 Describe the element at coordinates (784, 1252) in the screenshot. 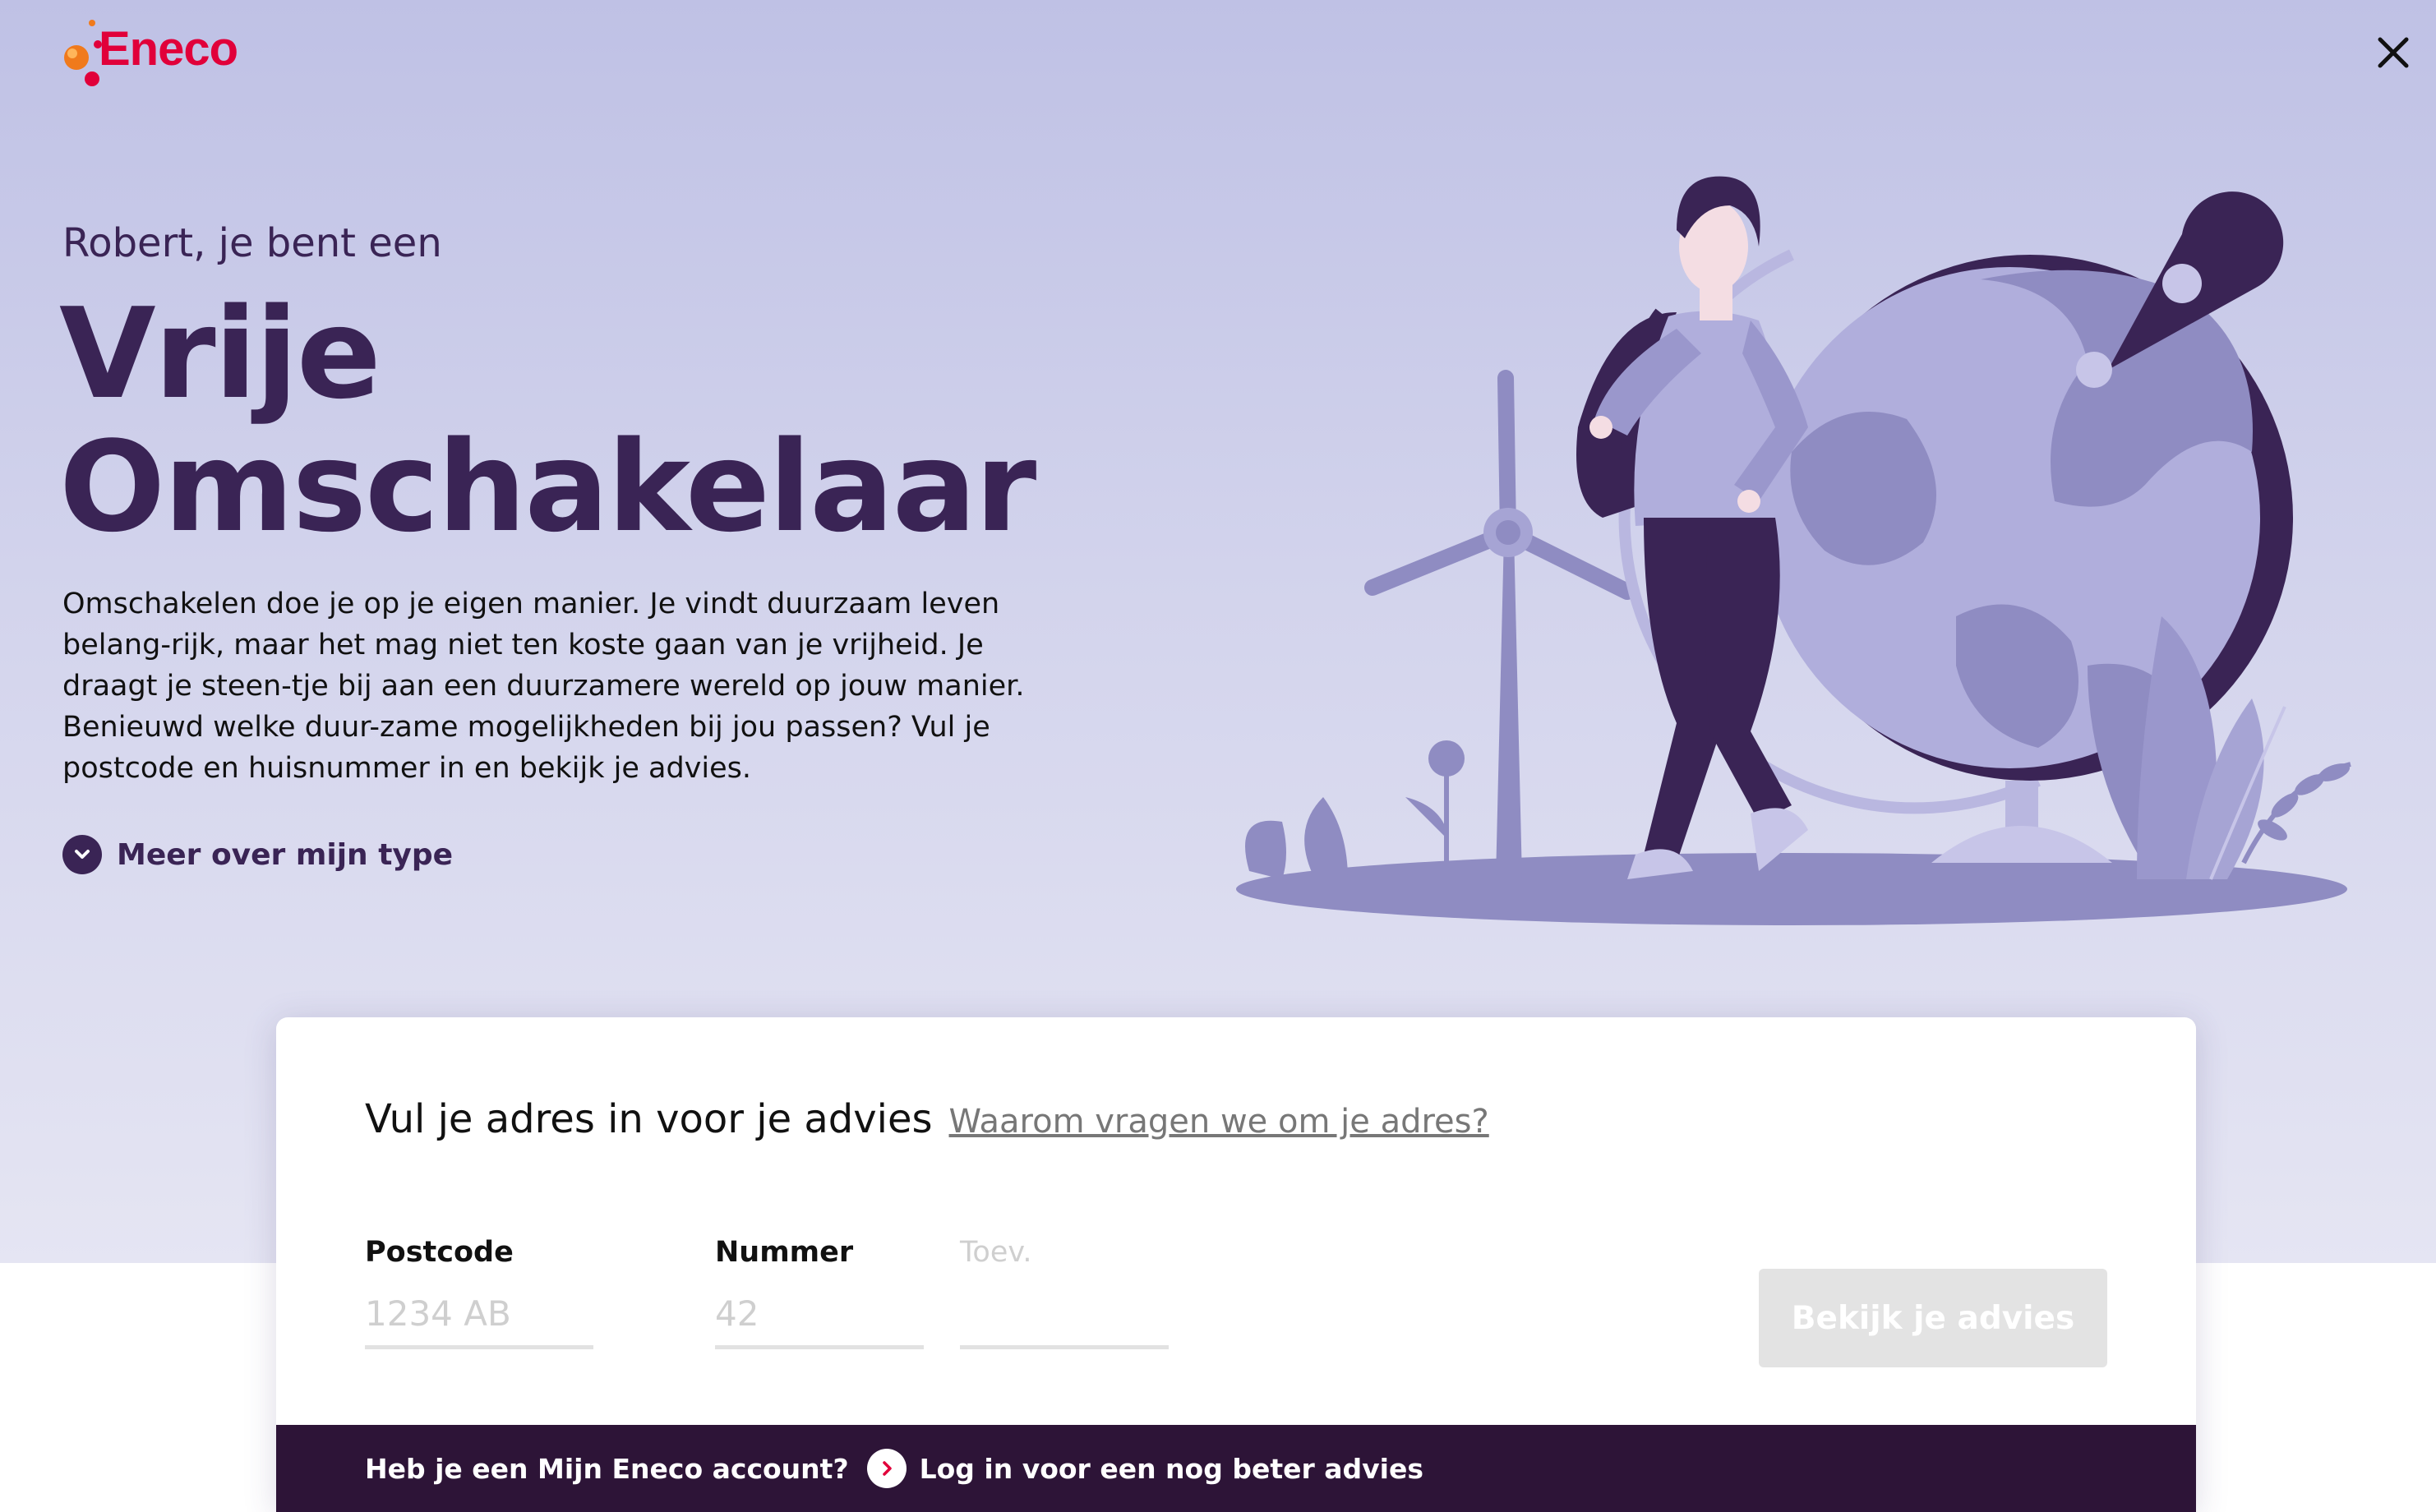

I see `house-number-label: Nummer` at that location.